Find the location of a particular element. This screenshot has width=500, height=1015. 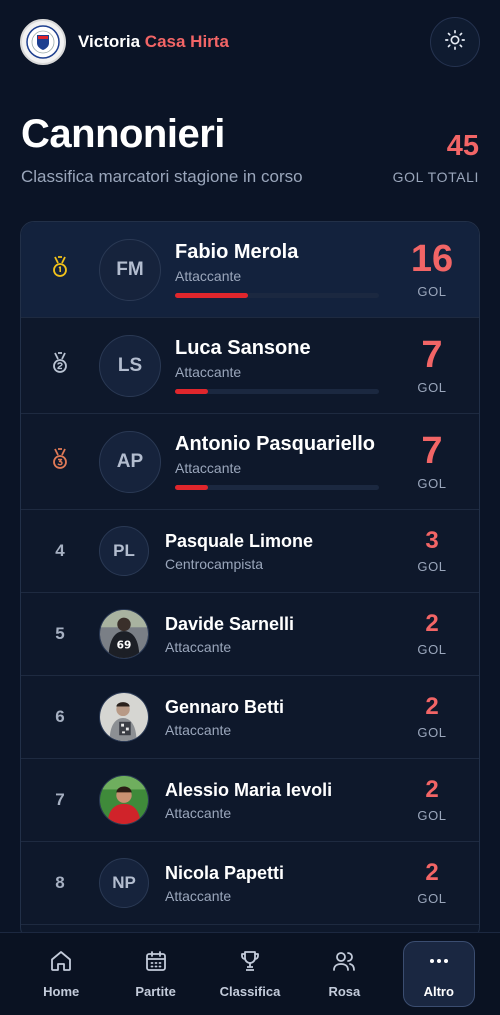

nav-item-rosa: Rosa is located at coordinates (344, 974).